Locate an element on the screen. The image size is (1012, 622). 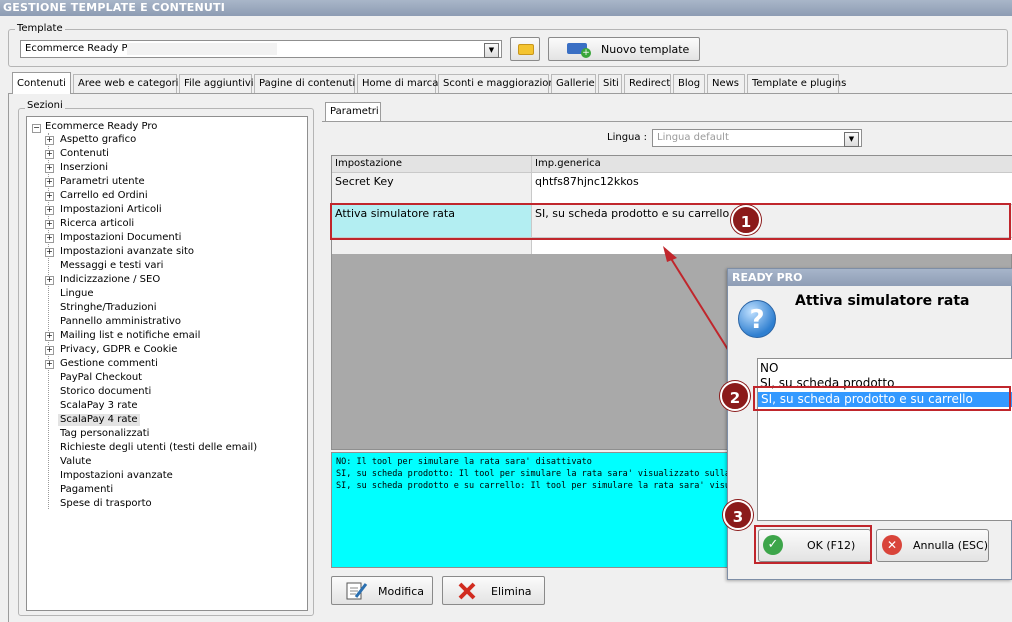
dialog-heading: Attiva simulatore rata is located at coordinates (882, 301).